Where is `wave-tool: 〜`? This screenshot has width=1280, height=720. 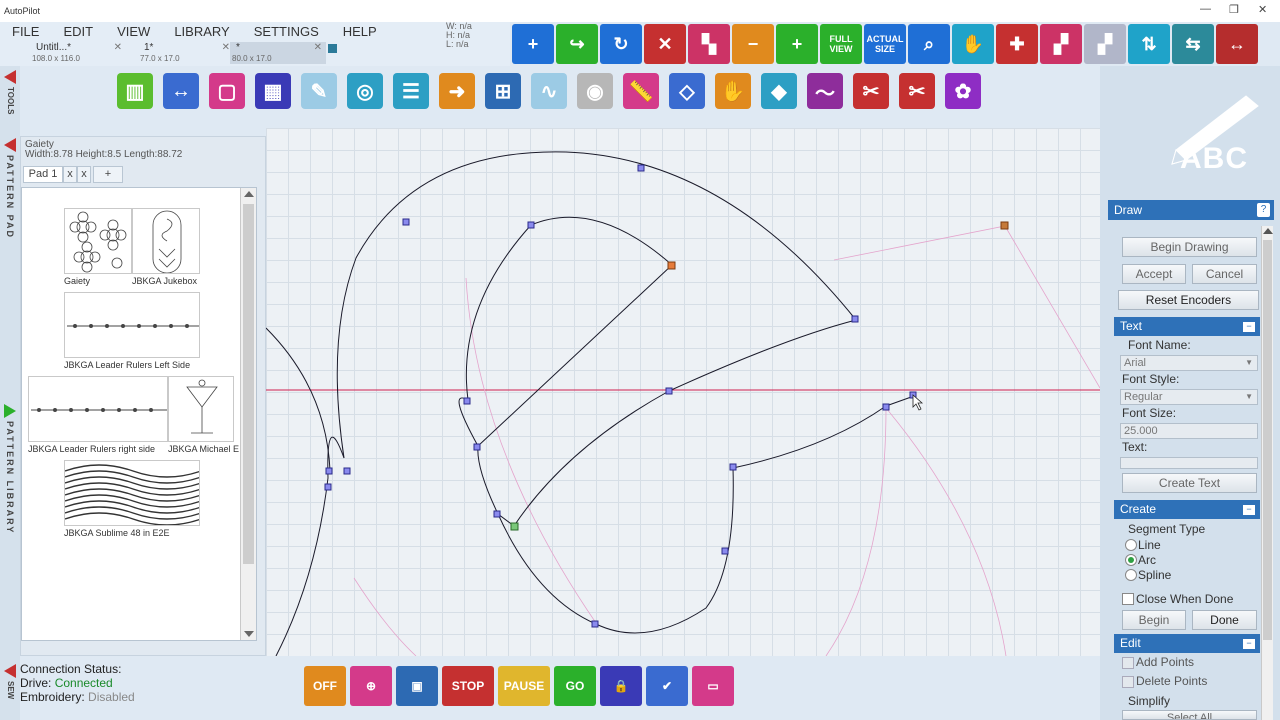
wave-tool: 〜 is located at coordinates (825, 91).